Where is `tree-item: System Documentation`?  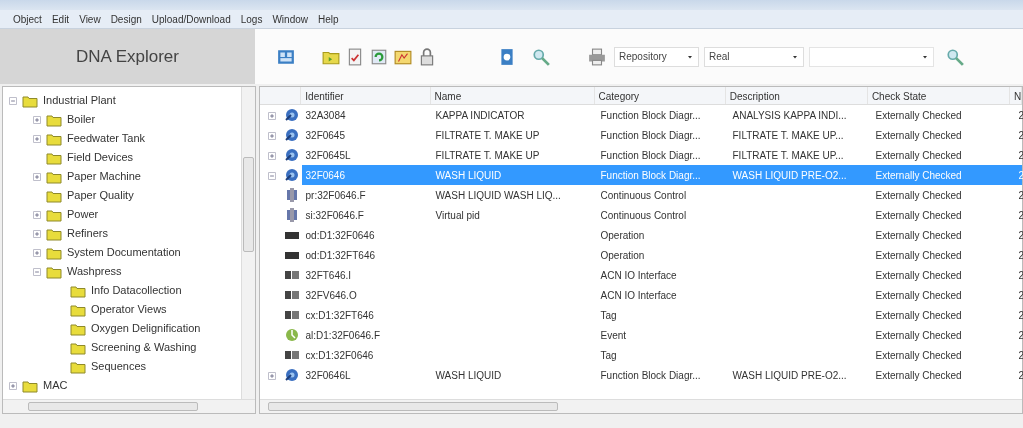 tree-item: System Documentation is located at coordinates (124, 252).